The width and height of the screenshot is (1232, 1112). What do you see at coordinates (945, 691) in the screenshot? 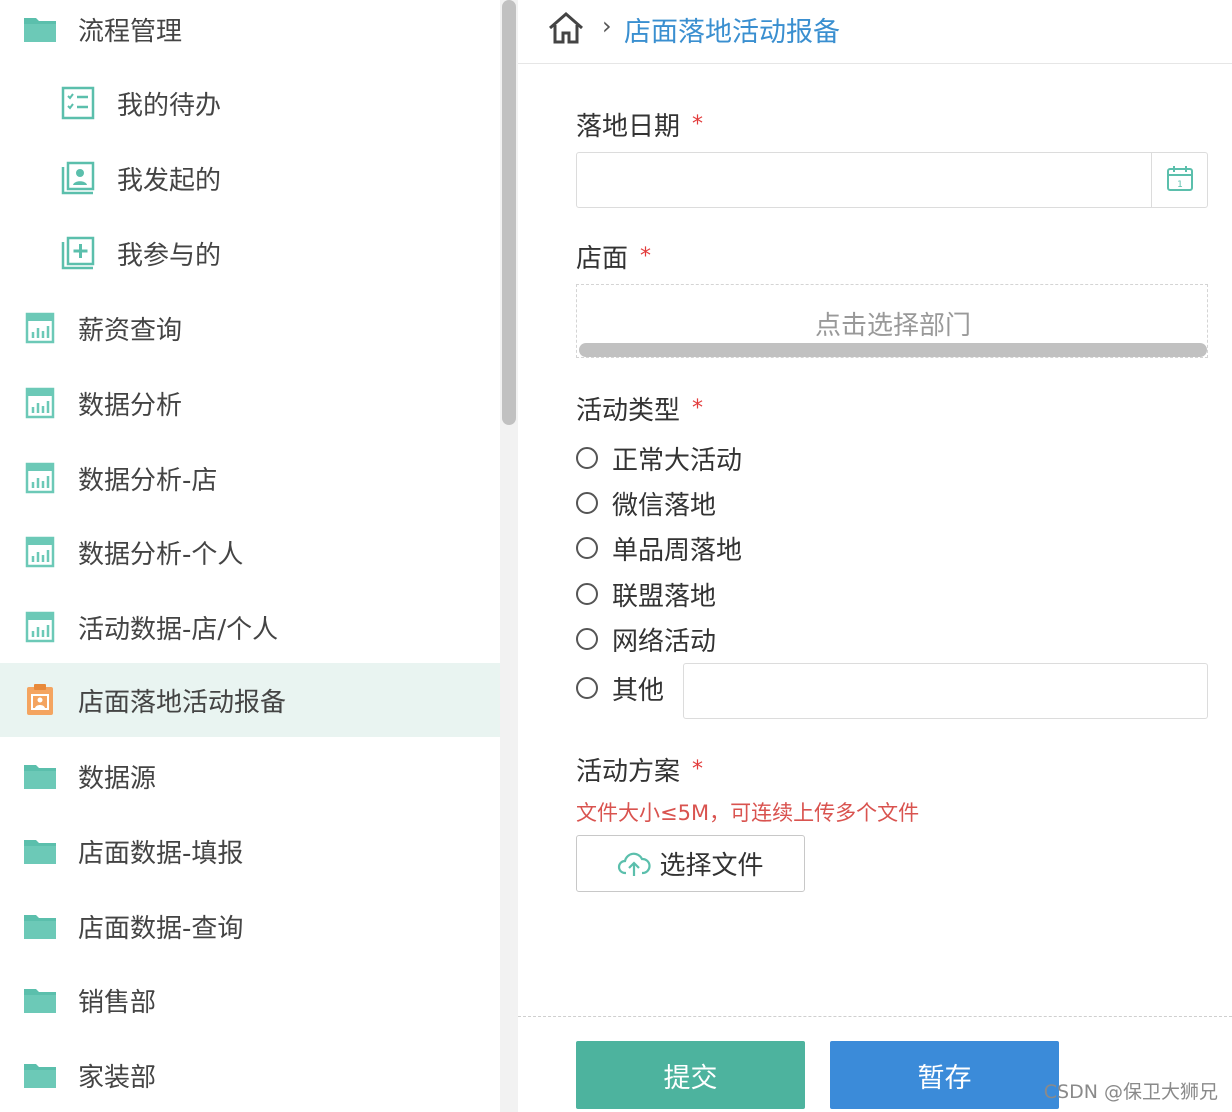
I see `other-activity-input` at bounding box center [945, 691].